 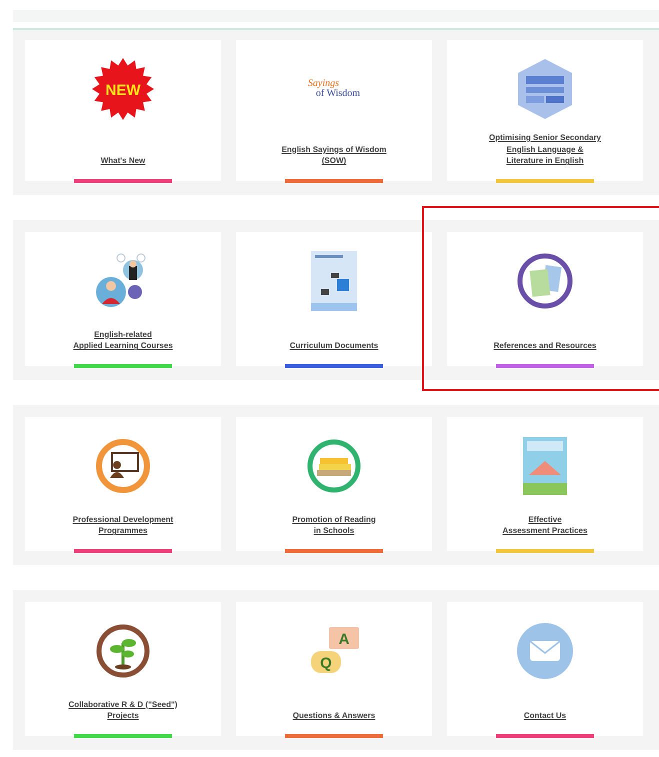 I want to click on card-title-link: Promotion of Reading in Schools, so click(x=334, y=528).